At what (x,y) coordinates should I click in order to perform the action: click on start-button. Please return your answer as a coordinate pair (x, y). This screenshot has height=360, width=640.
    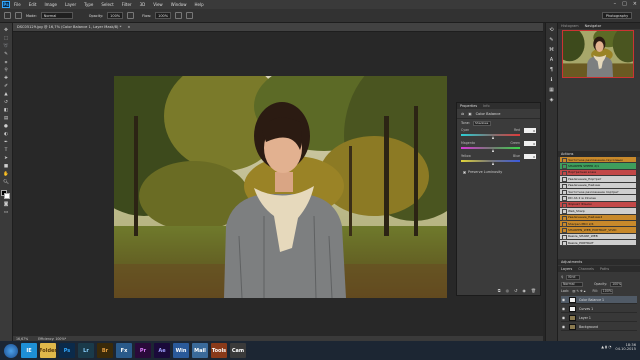
    Looking at the image, I should click on (11, 350).